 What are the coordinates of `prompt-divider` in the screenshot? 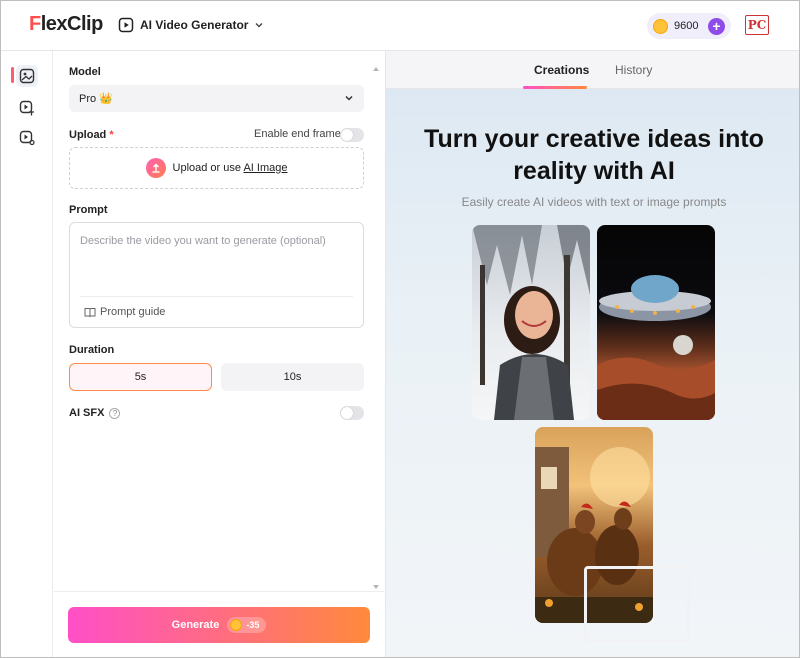 It's located at (216, 296).